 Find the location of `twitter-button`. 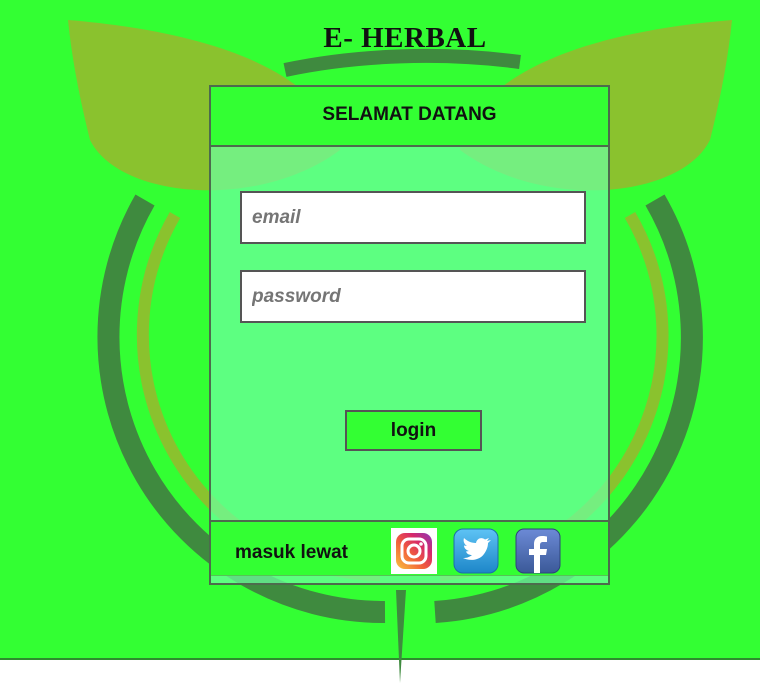

twitter-button is located at coordinates (476, 551).